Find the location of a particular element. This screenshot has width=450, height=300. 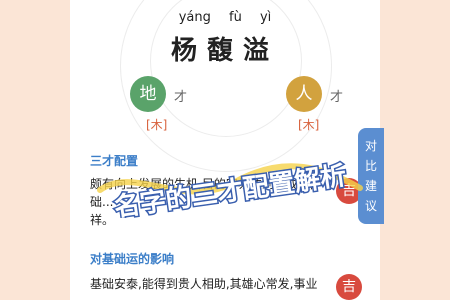

ren-cai-circle: 人 is located at coordinates (304, 94).